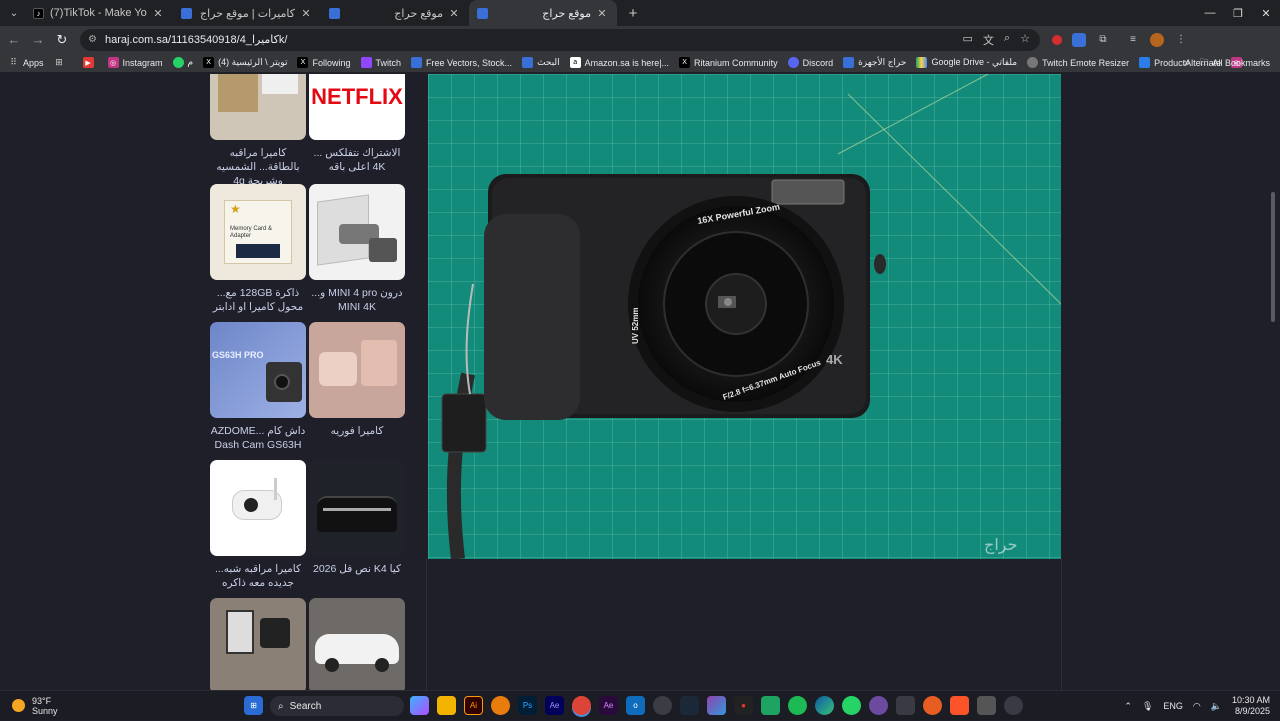 Image resolution: width=1280 pixels, height=721 pixels. What do you see at coordinates (541, 62) in the screenshot?
I see `bookmark-search-haraj: البحث` at bounding box center [541, 62].